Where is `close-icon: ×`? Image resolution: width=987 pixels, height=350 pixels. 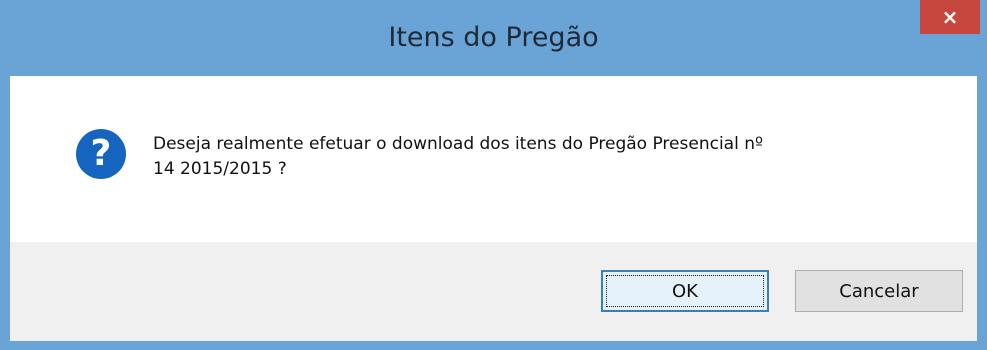 close-icon: × is located at coordinates (950, 17).